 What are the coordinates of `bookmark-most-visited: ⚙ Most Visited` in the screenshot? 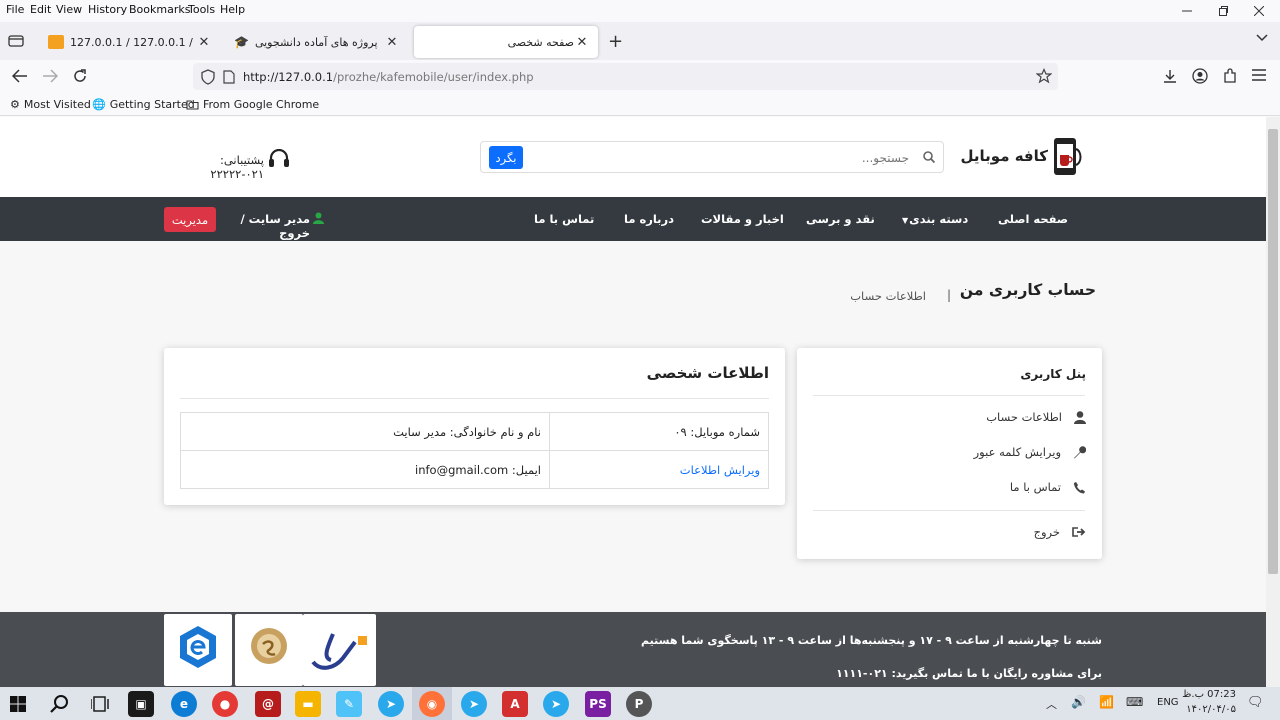 It's located at (50, 104).